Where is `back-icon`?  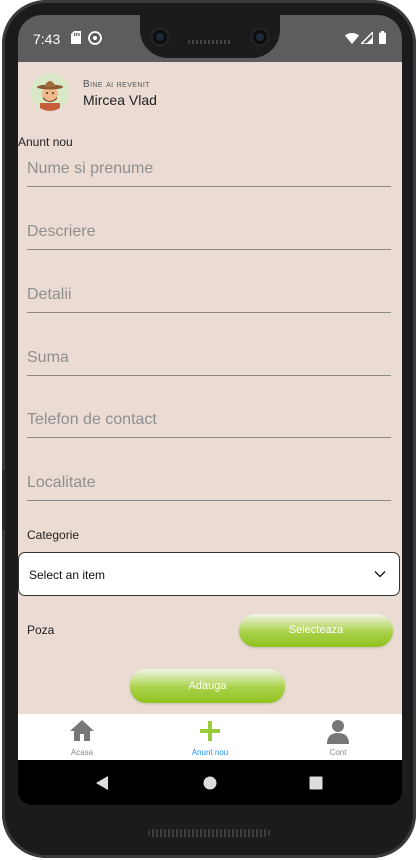 back-icon is located at coordinates (102, 785).